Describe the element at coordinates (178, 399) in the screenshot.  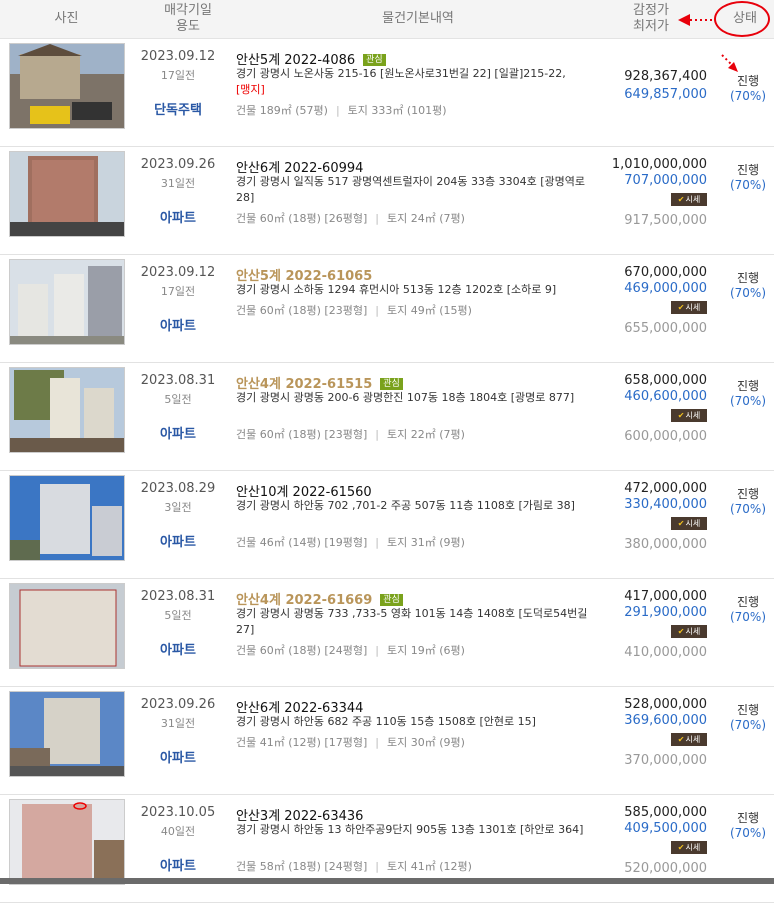
I see `days-remaining: 5일전` at that location.